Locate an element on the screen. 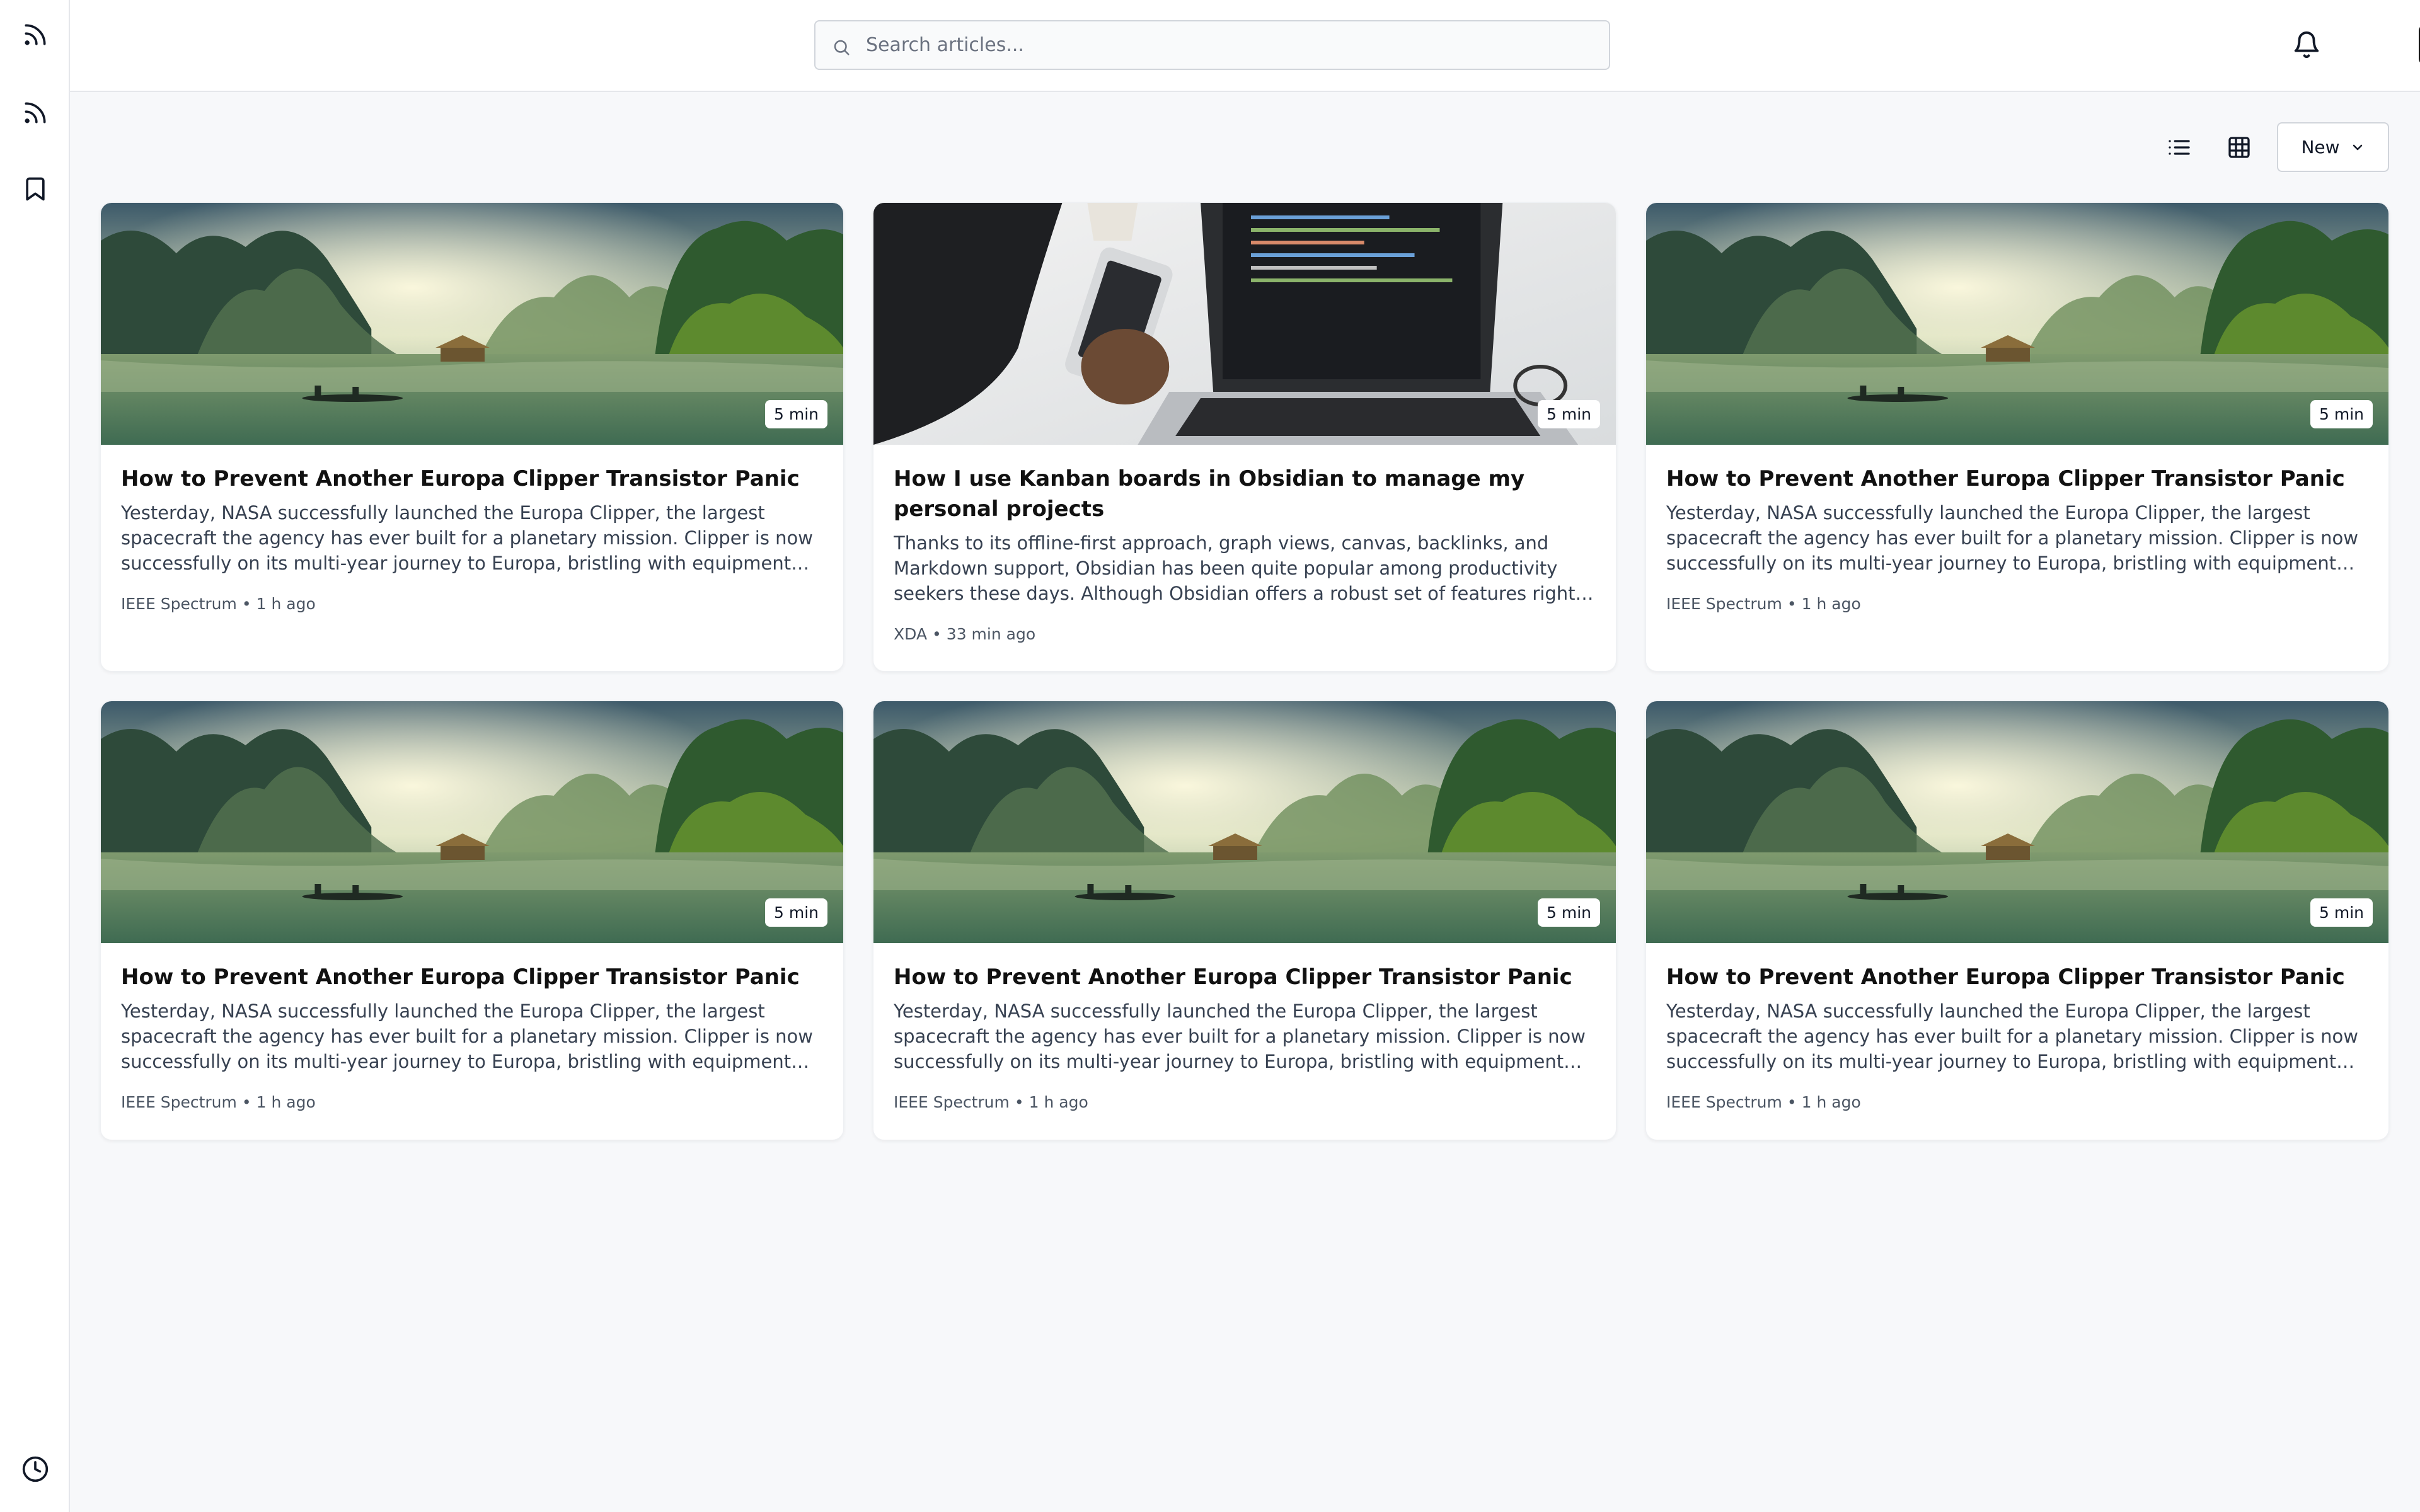 The width and height of the screenshot is (2420, 1512). search-icon is located at coordinates (842, 47).